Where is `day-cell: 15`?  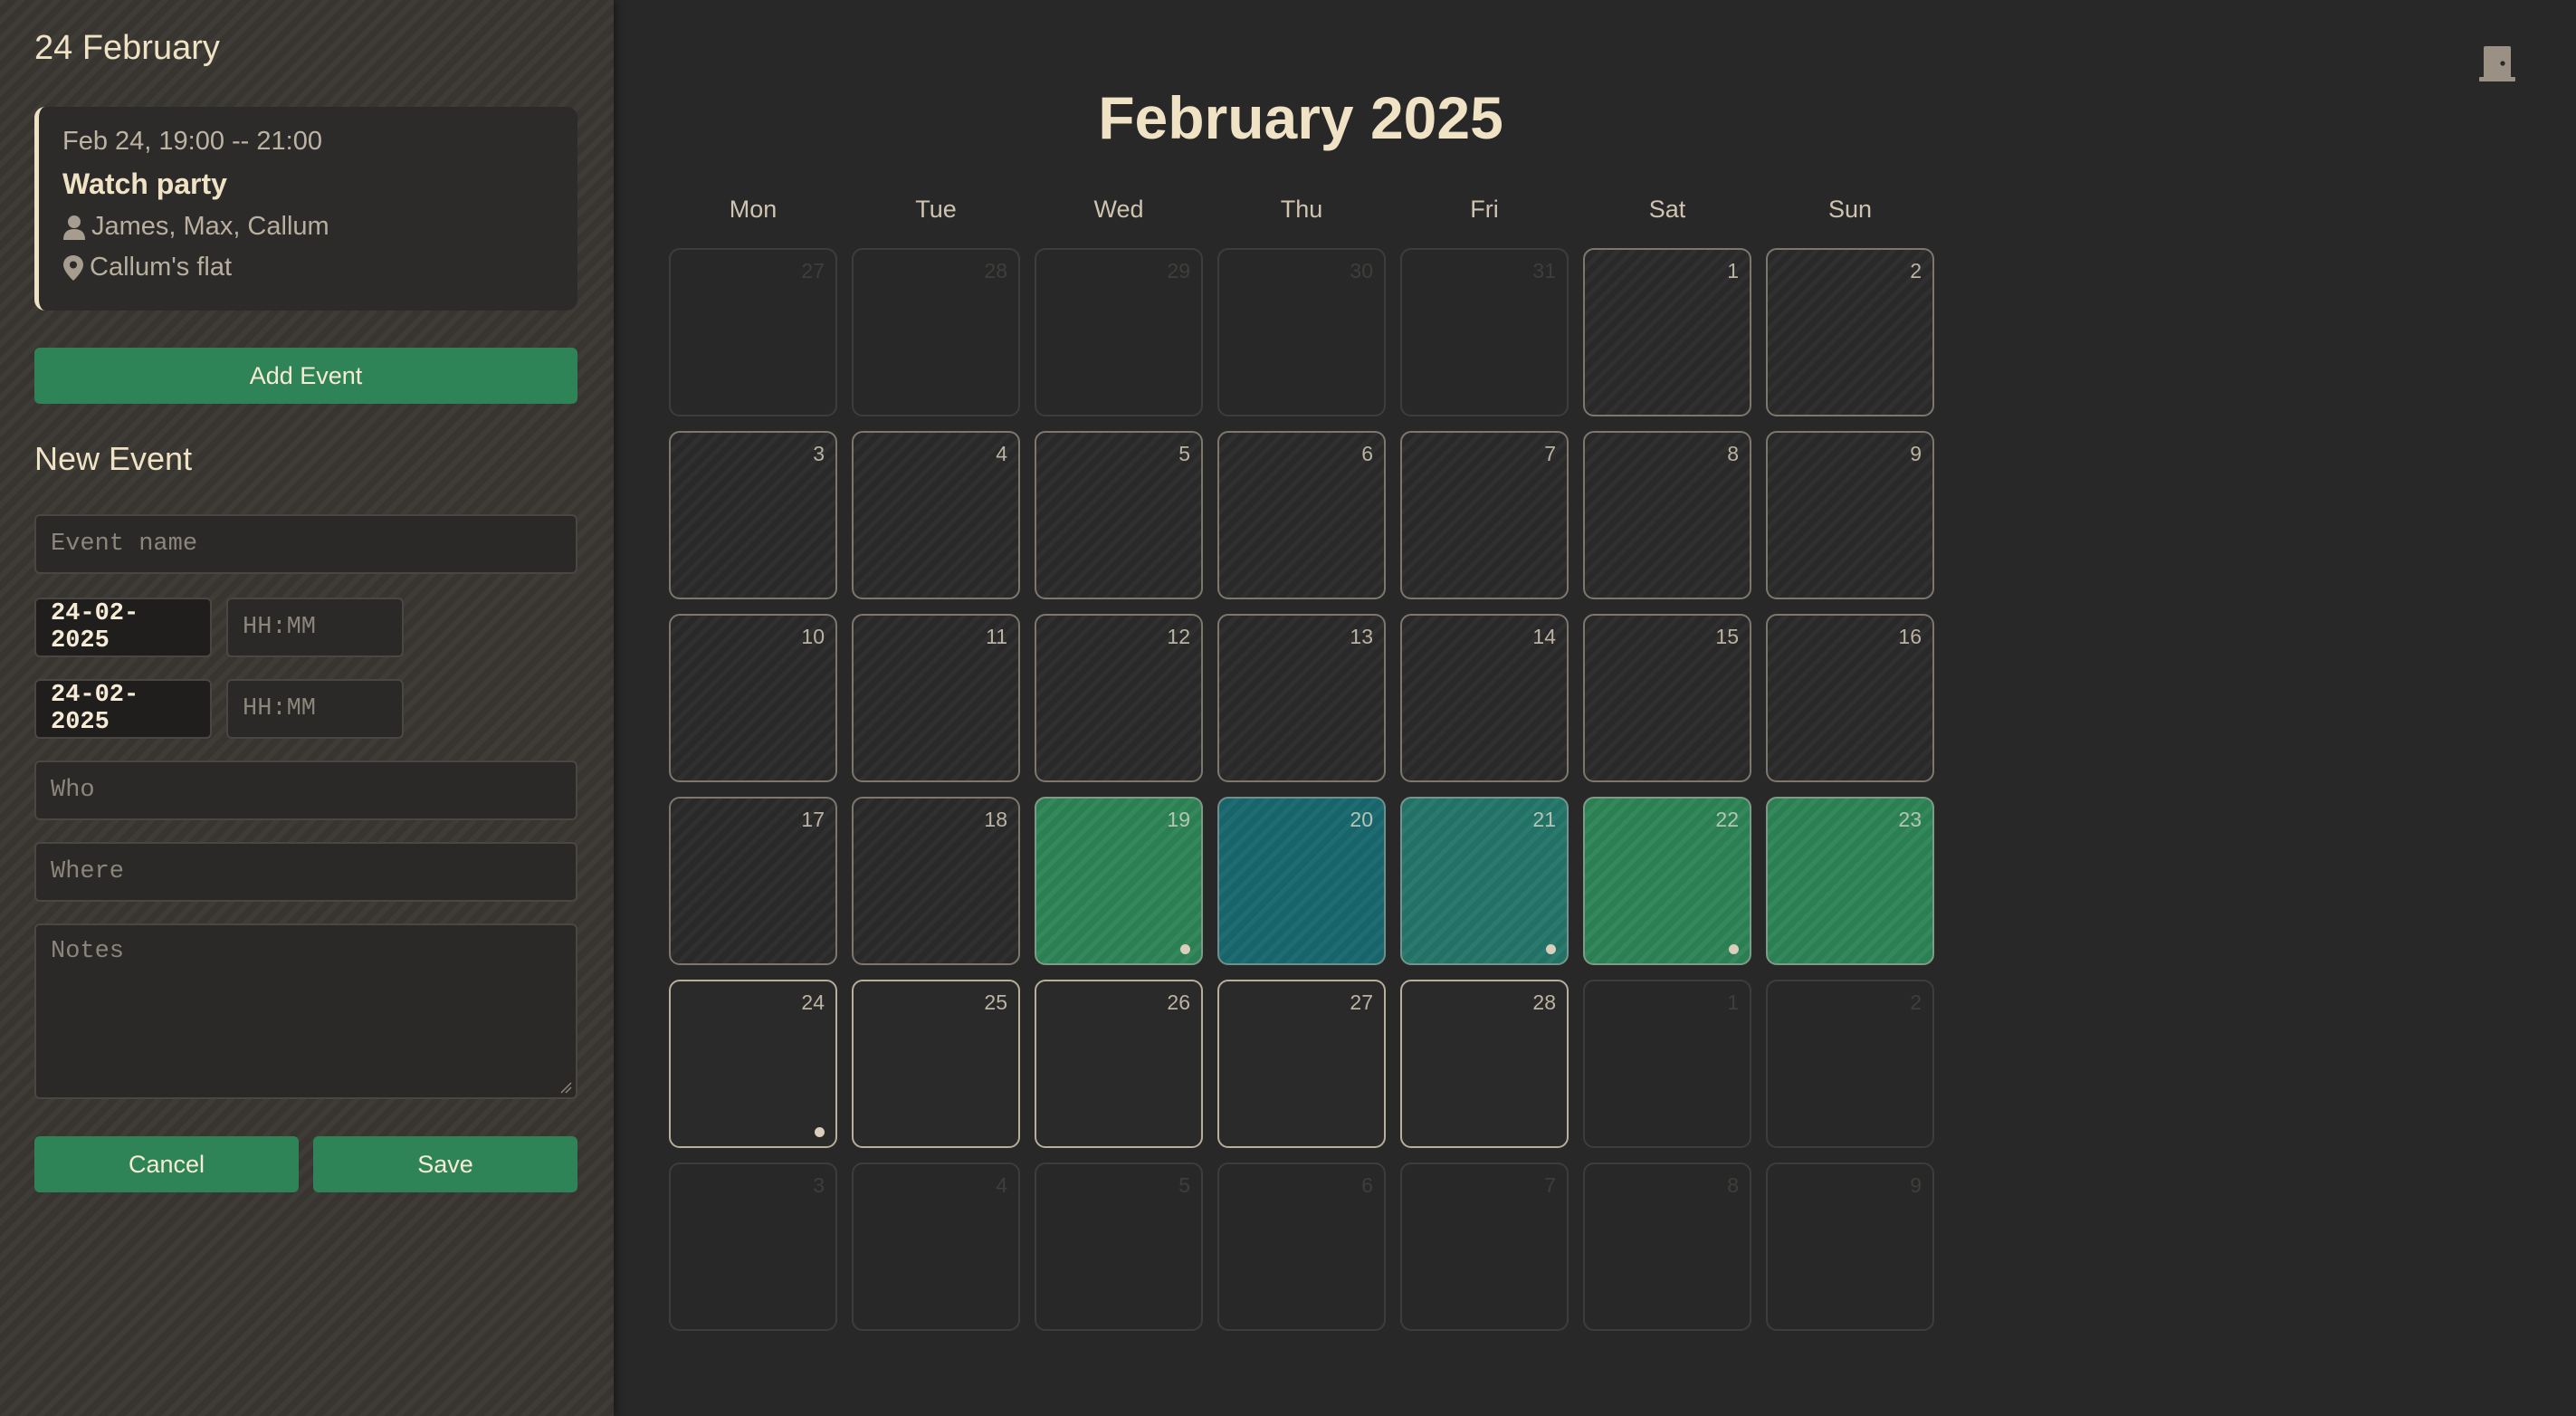
day-cell: 15 is located at coordinates (1667, 698).